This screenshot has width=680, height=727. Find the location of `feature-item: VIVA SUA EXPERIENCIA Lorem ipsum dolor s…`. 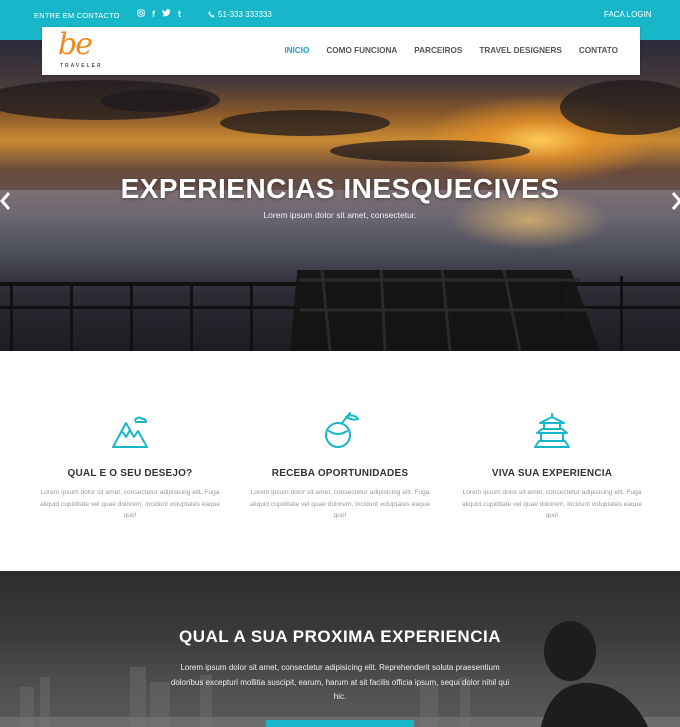

feature-item: VIVA SUA EXPERIENCIA Lorem ipsum dolor s… is located at coordinates (552, 466).